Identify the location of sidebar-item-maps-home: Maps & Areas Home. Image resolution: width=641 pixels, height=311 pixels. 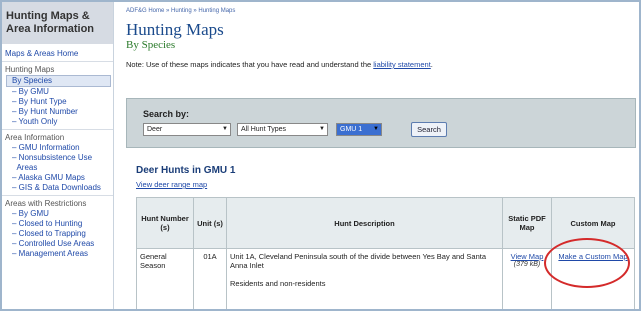
(57, 53).